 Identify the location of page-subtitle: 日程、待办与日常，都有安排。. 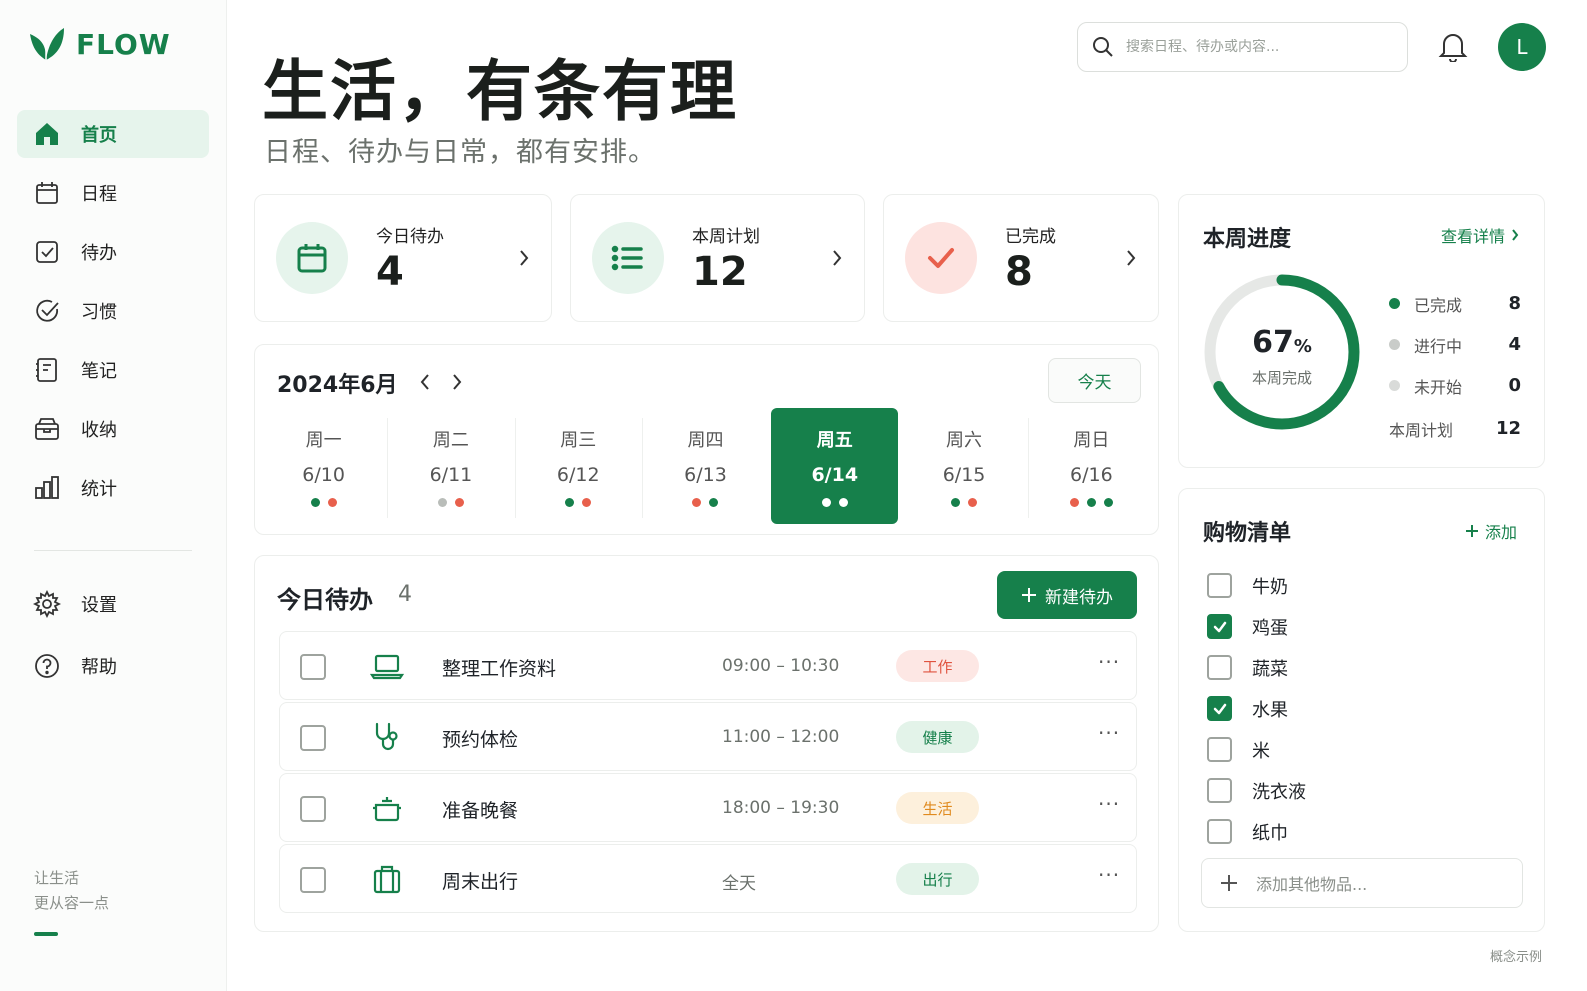
(460, 152).